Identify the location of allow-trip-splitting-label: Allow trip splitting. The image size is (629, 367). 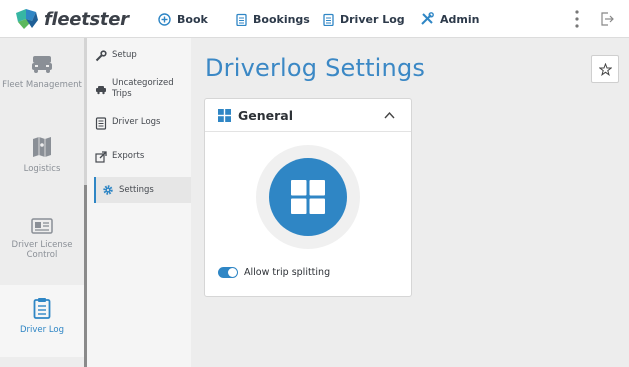
(287, 272).